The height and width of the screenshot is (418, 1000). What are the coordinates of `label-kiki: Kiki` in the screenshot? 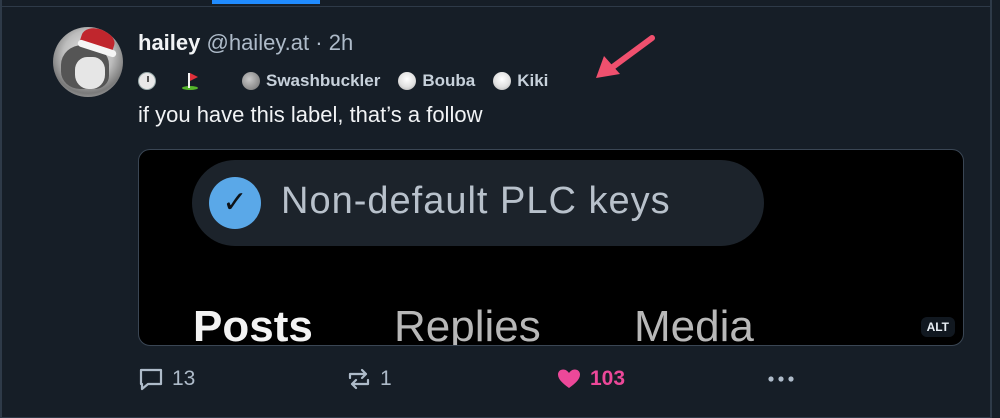 It's located at (520, 81).